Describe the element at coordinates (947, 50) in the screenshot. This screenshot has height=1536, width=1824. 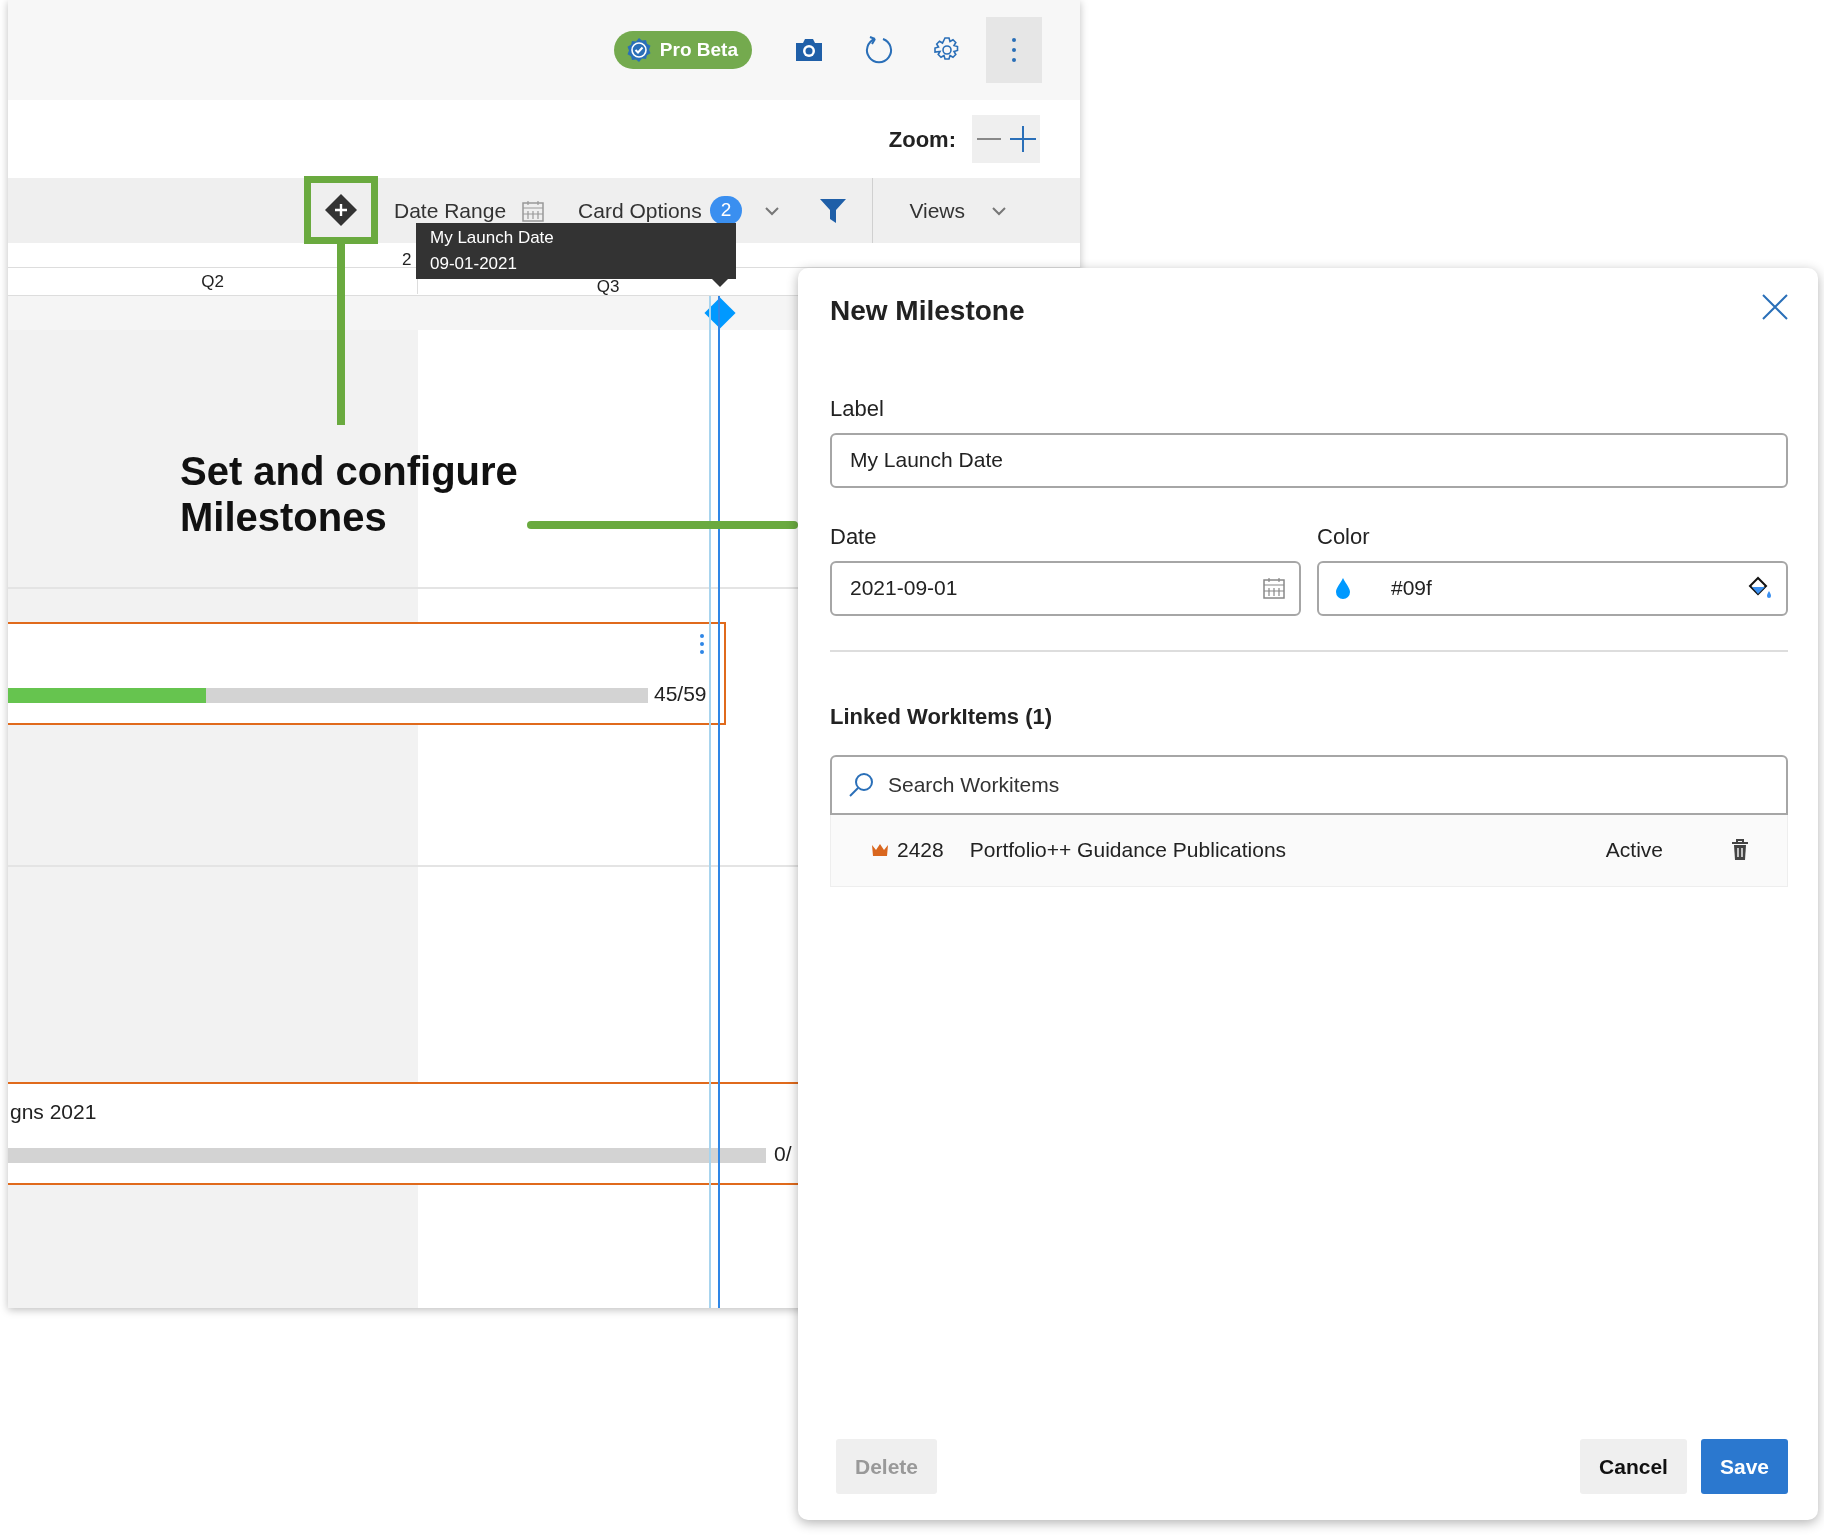
I see `settings-icon` at that location.